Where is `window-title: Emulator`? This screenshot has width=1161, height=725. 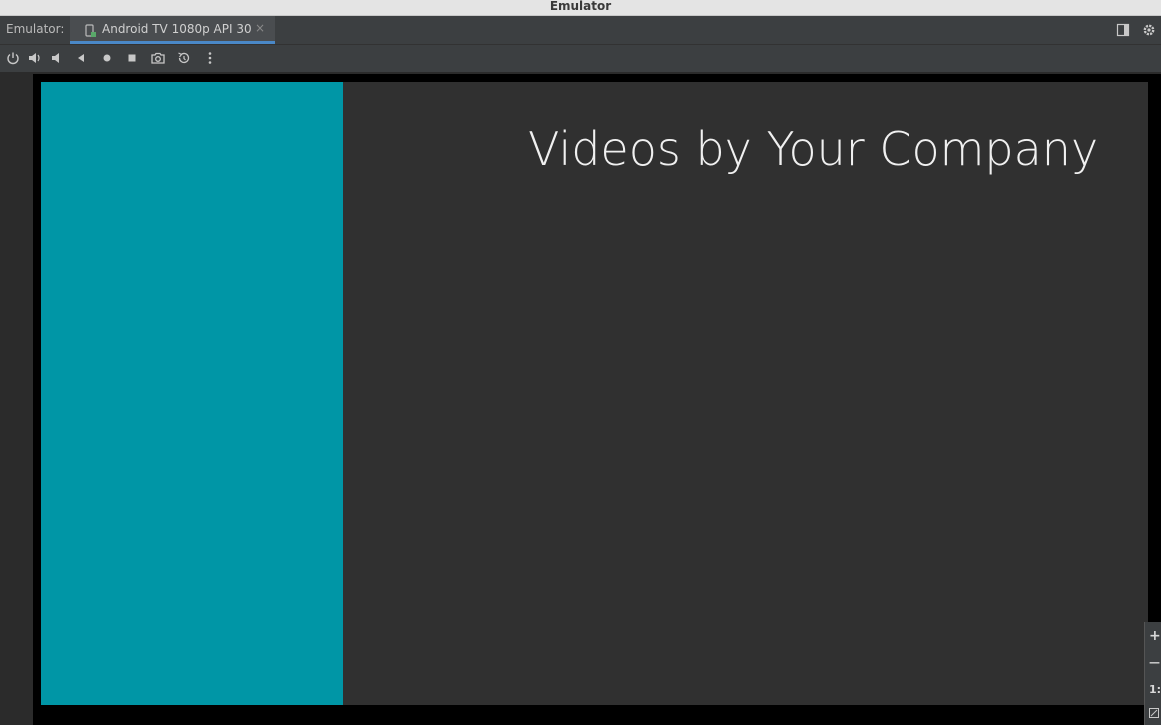 window-title: Emulator is located at coordinates (580, 6).